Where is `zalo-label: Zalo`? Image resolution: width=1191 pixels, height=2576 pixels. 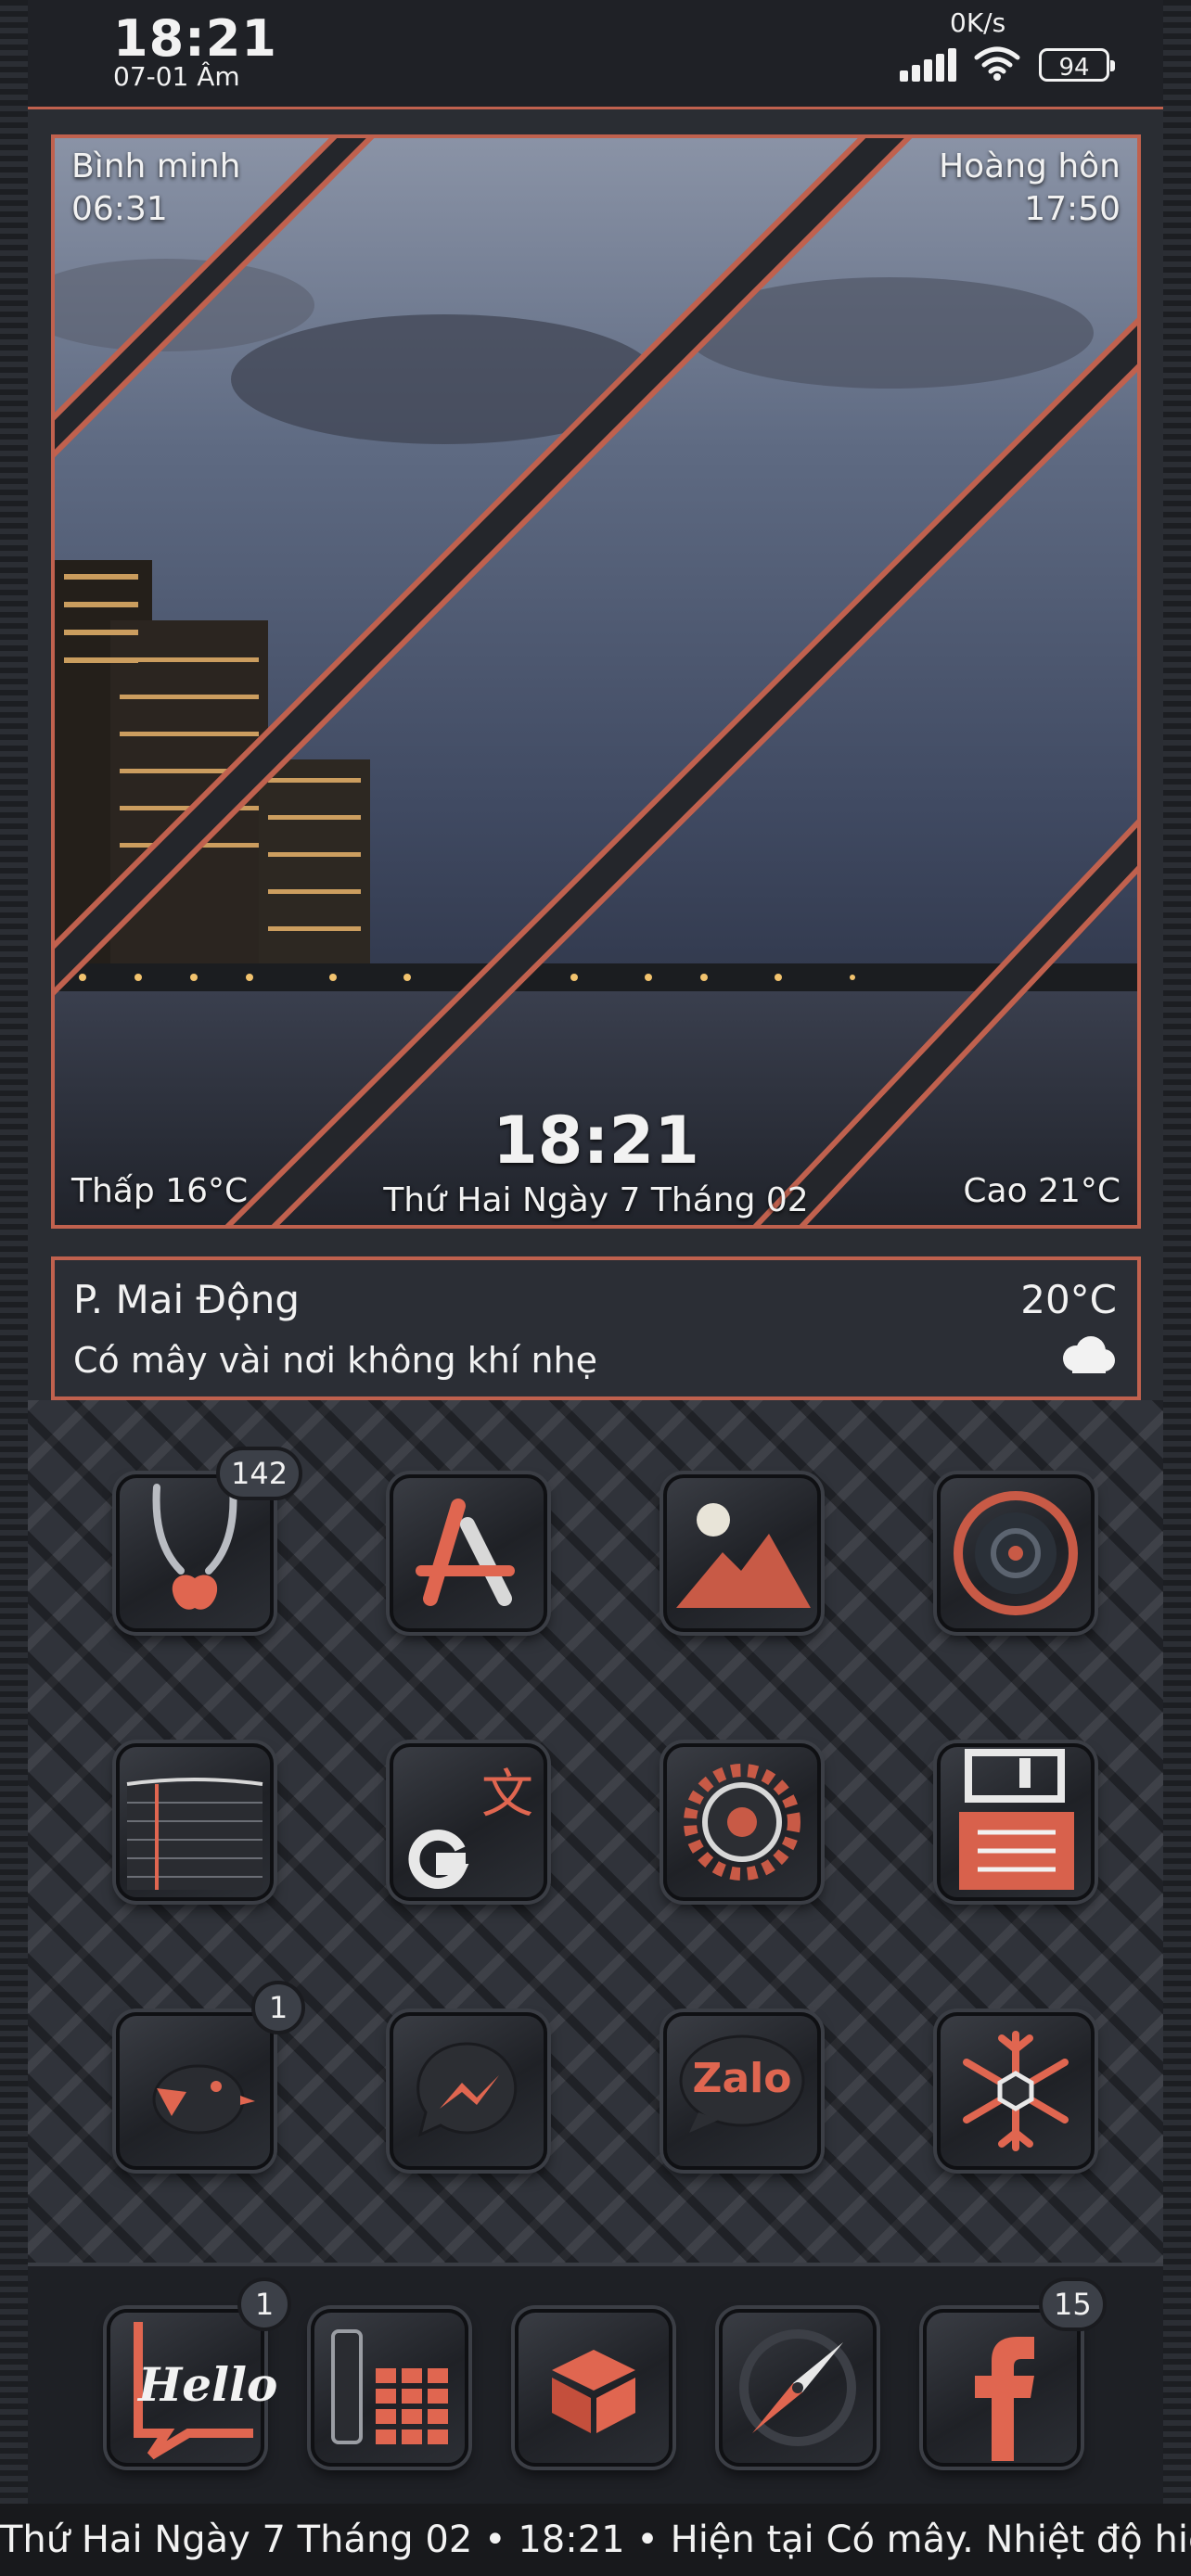 zalo-label: Zalo is located at coordinates (742, 2078).